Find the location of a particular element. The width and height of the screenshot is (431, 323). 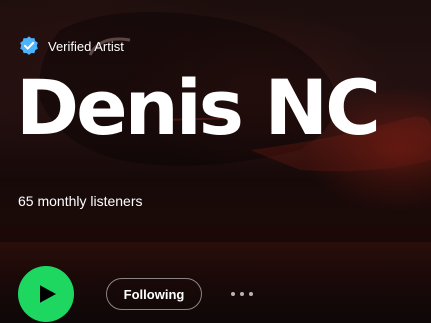

monthly-listeners-count: 65 monthly listeners is located at coordinates (80, 201).